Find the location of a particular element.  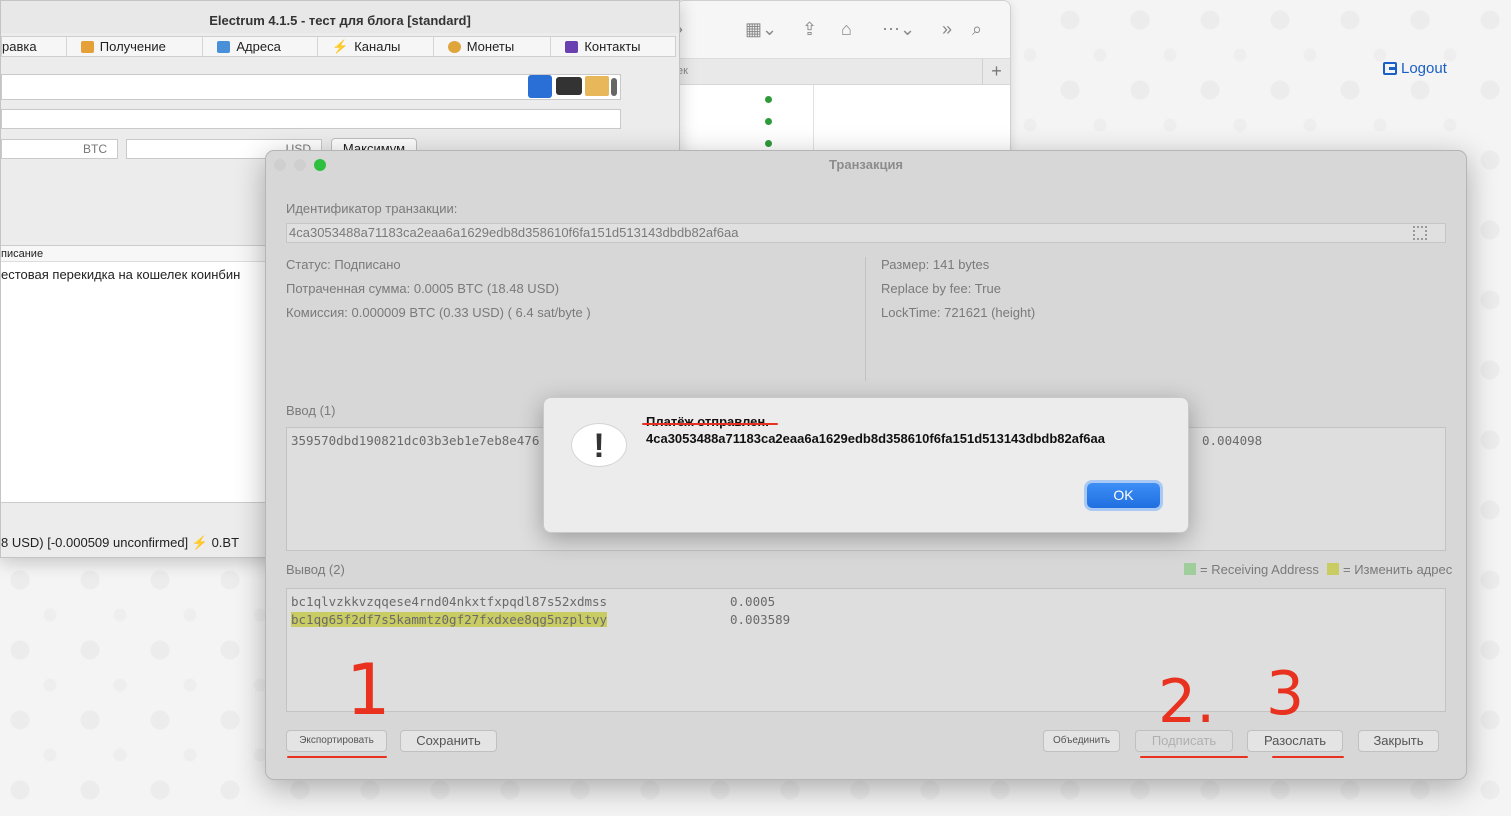

save-button: Сохранить is located at coordinates (448, 741).